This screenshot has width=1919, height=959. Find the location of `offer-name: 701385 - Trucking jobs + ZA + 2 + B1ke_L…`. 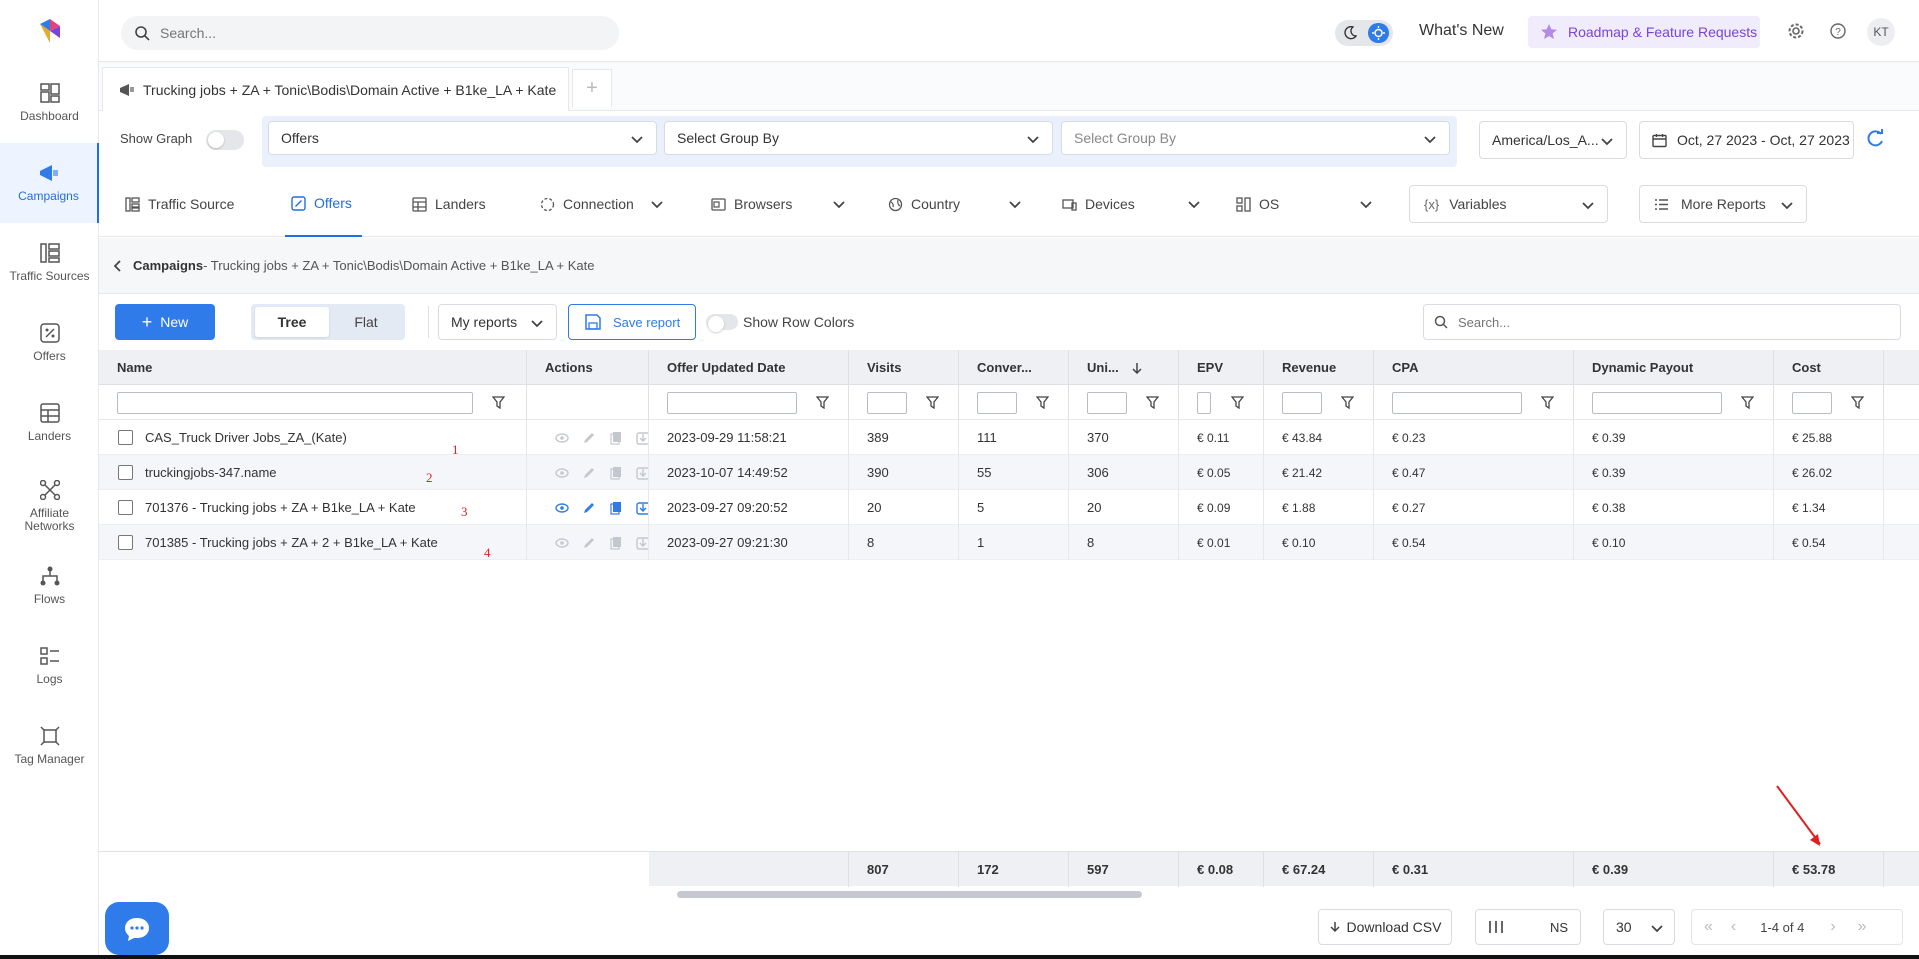

offer-name: 701385 - Trucking jobs + ZA + 2 + B1ke_L… is located at coordinates (291, 542).